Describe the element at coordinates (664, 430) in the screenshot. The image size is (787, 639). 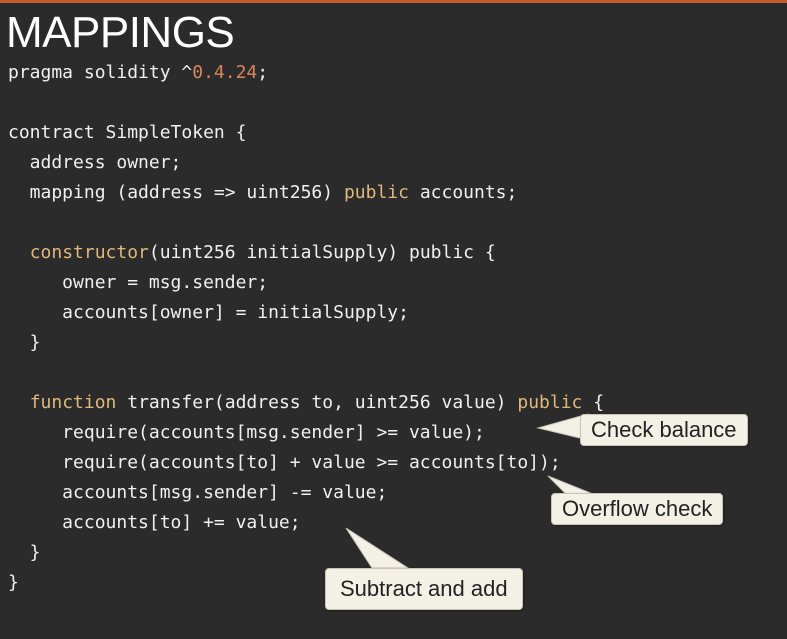
I see `check-balance-callout: Check balance` at that location.